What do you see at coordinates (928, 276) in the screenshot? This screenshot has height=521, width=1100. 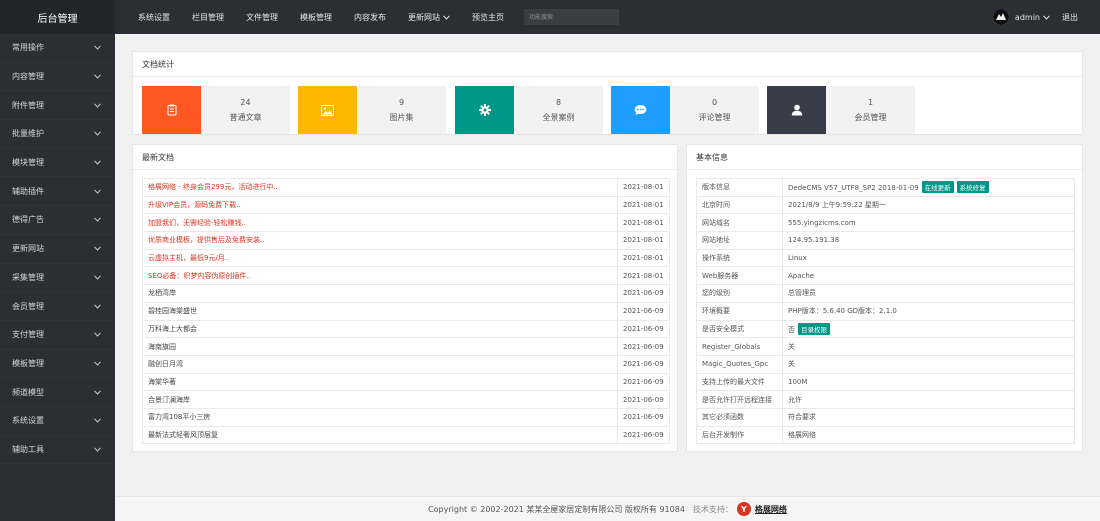 I see `info-value-cell: Apache` at bounding box center [928, 276].